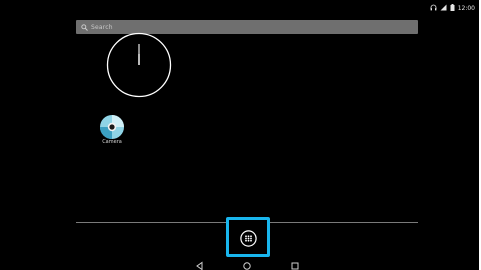 This screenshot has width=481, height=270. I want to click on search-placeholder: Search, so click(102, 27).